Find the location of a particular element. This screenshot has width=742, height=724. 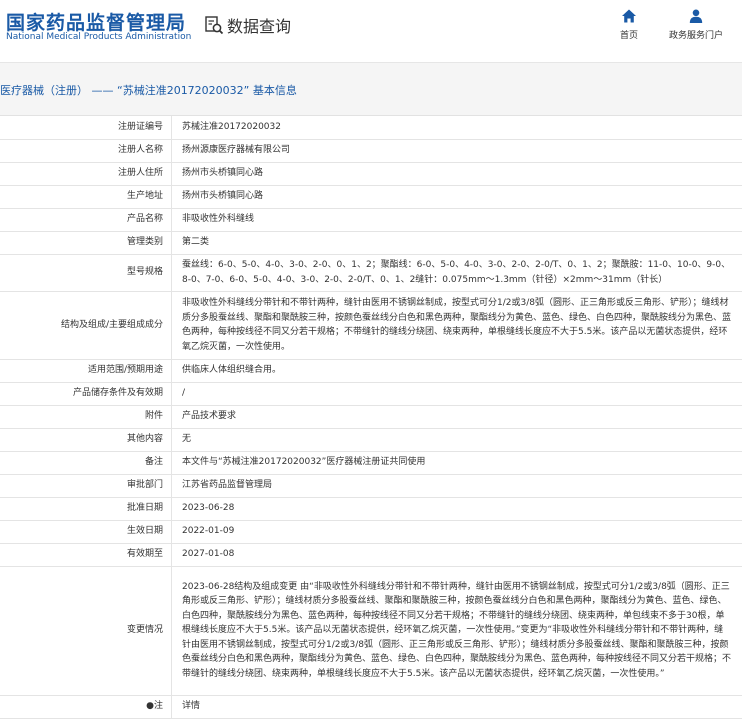

field-label: 注册证编号 is located at coordinates (86, 128).